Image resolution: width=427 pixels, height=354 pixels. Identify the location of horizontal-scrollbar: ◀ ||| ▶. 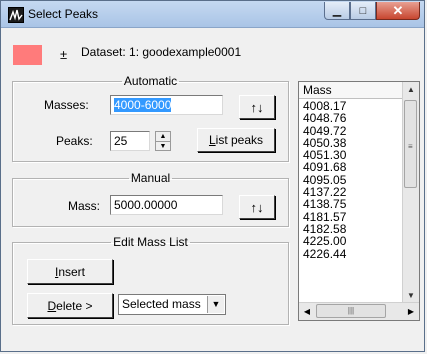
(359, 311).